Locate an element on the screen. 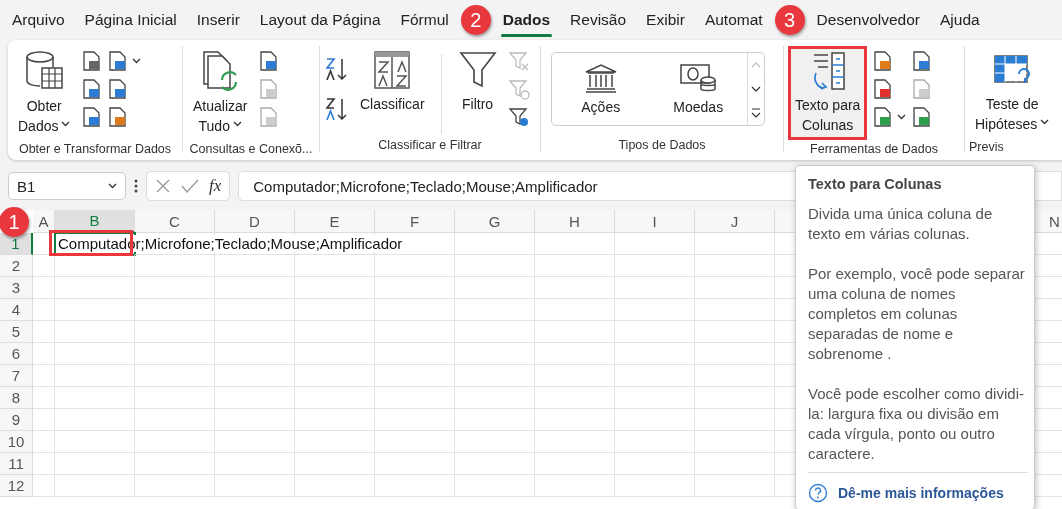 Image resolution: width=1062 pixels, height=509 pixels. row-header: 9 is located at coordinates (16, 420).